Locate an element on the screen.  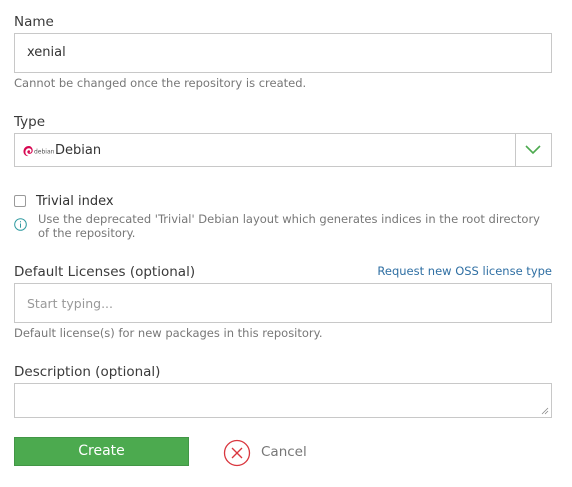
licenses-label: Default Licenses (optional) is located at coordinates (105, 272).